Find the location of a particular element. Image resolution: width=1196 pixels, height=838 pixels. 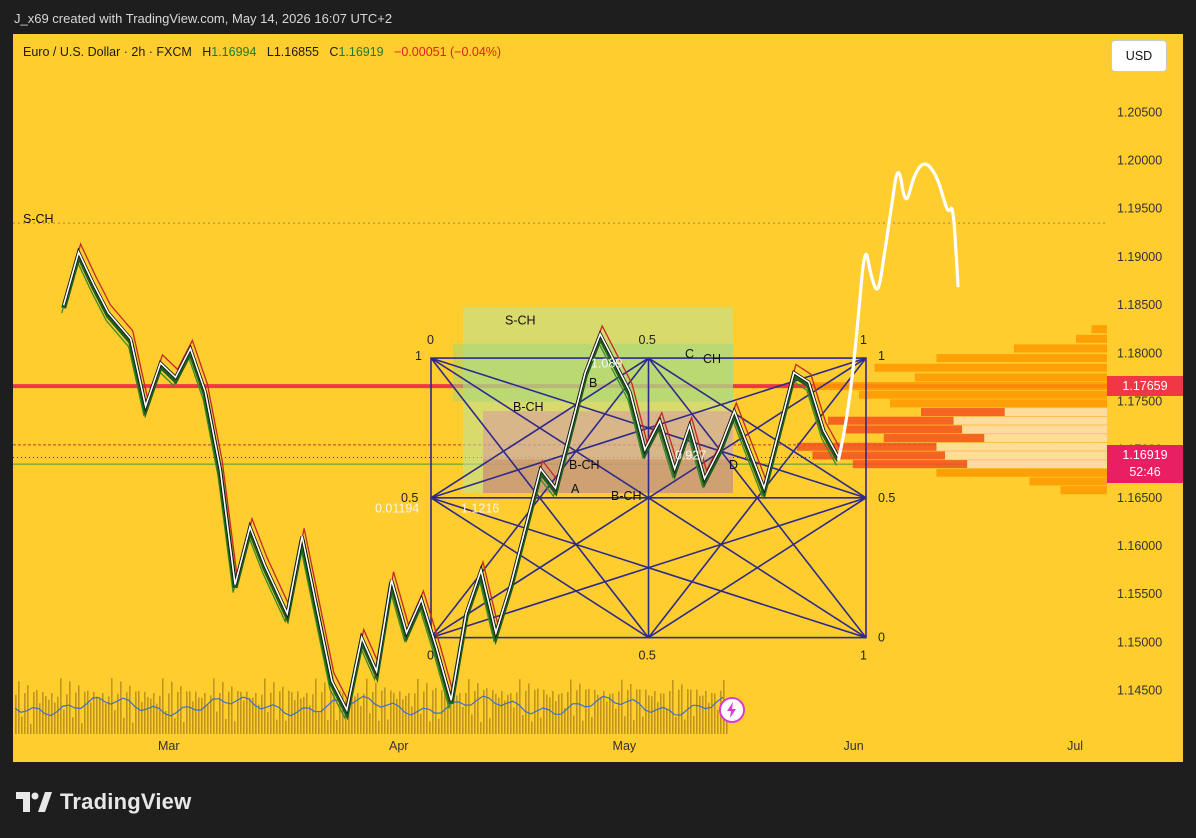

low-label: L is located at coordinates (270, 52).